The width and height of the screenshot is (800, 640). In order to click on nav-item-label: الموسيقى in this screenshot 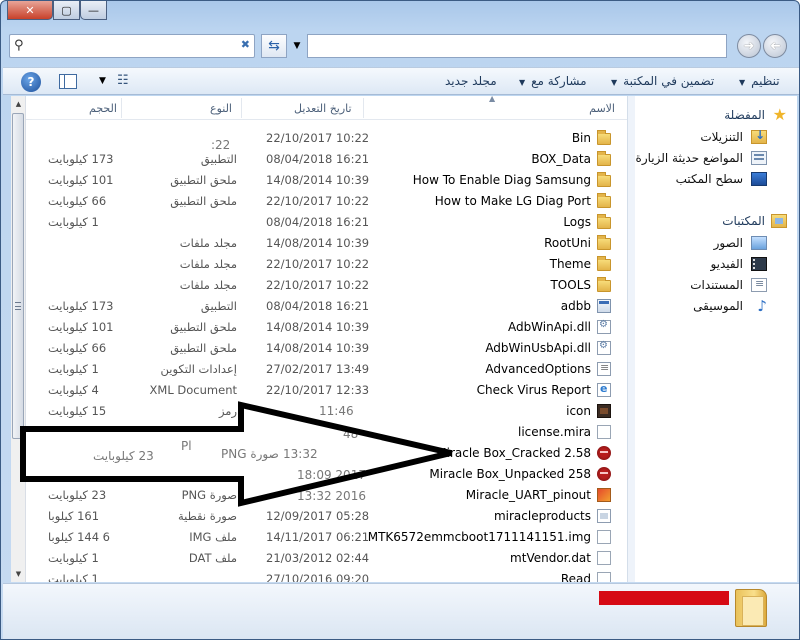, I will do `click(718, 306)`.